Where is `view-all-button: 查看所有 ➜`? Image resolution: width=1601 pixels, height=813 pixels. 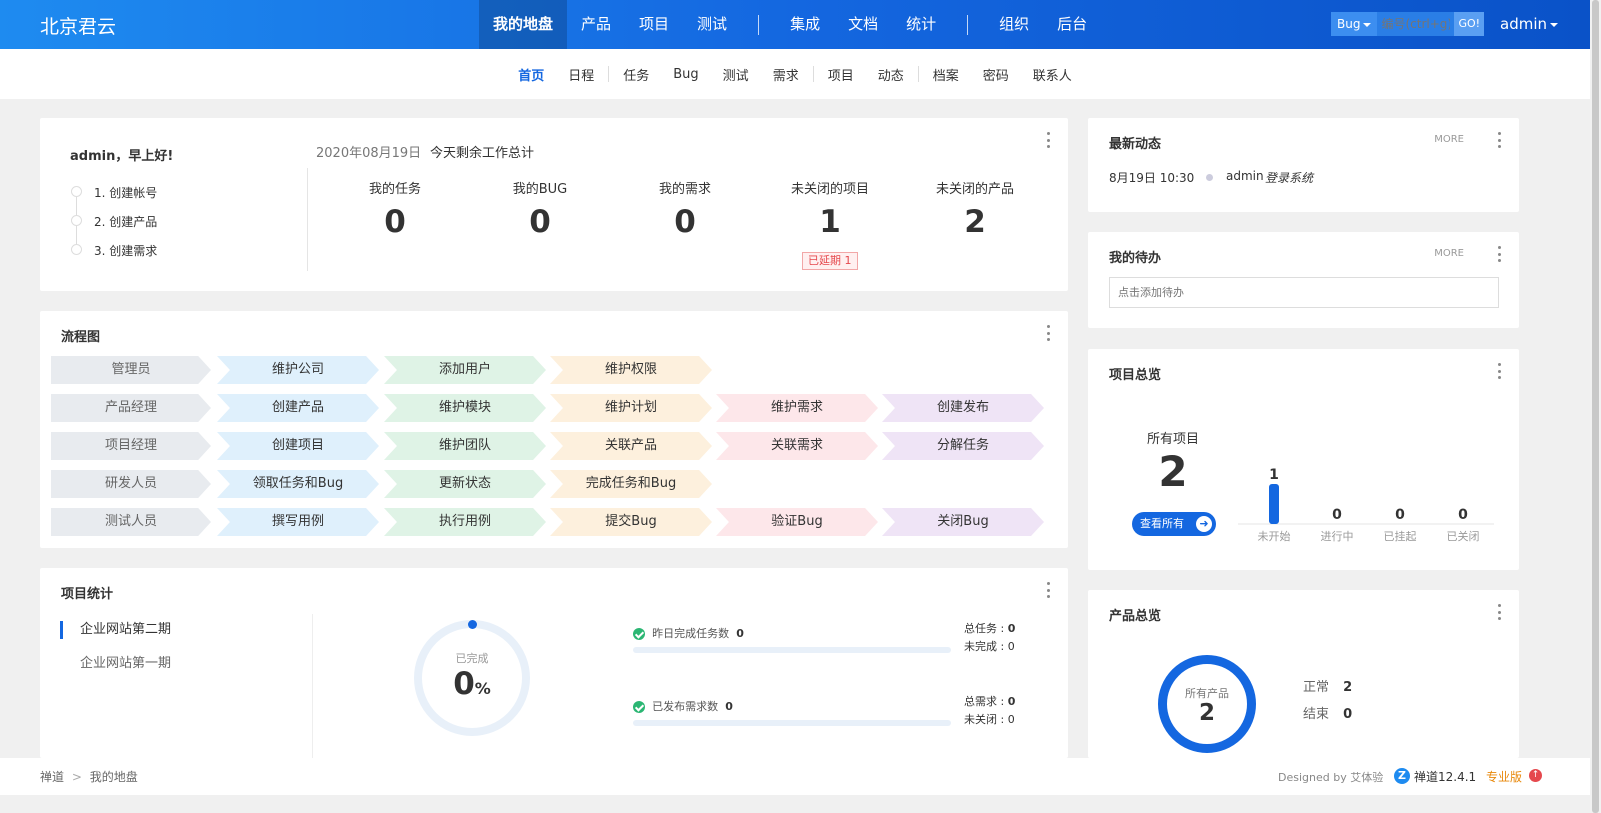
view-all-button: 查看所有 ➜ is located at coordinates (1174, 524).